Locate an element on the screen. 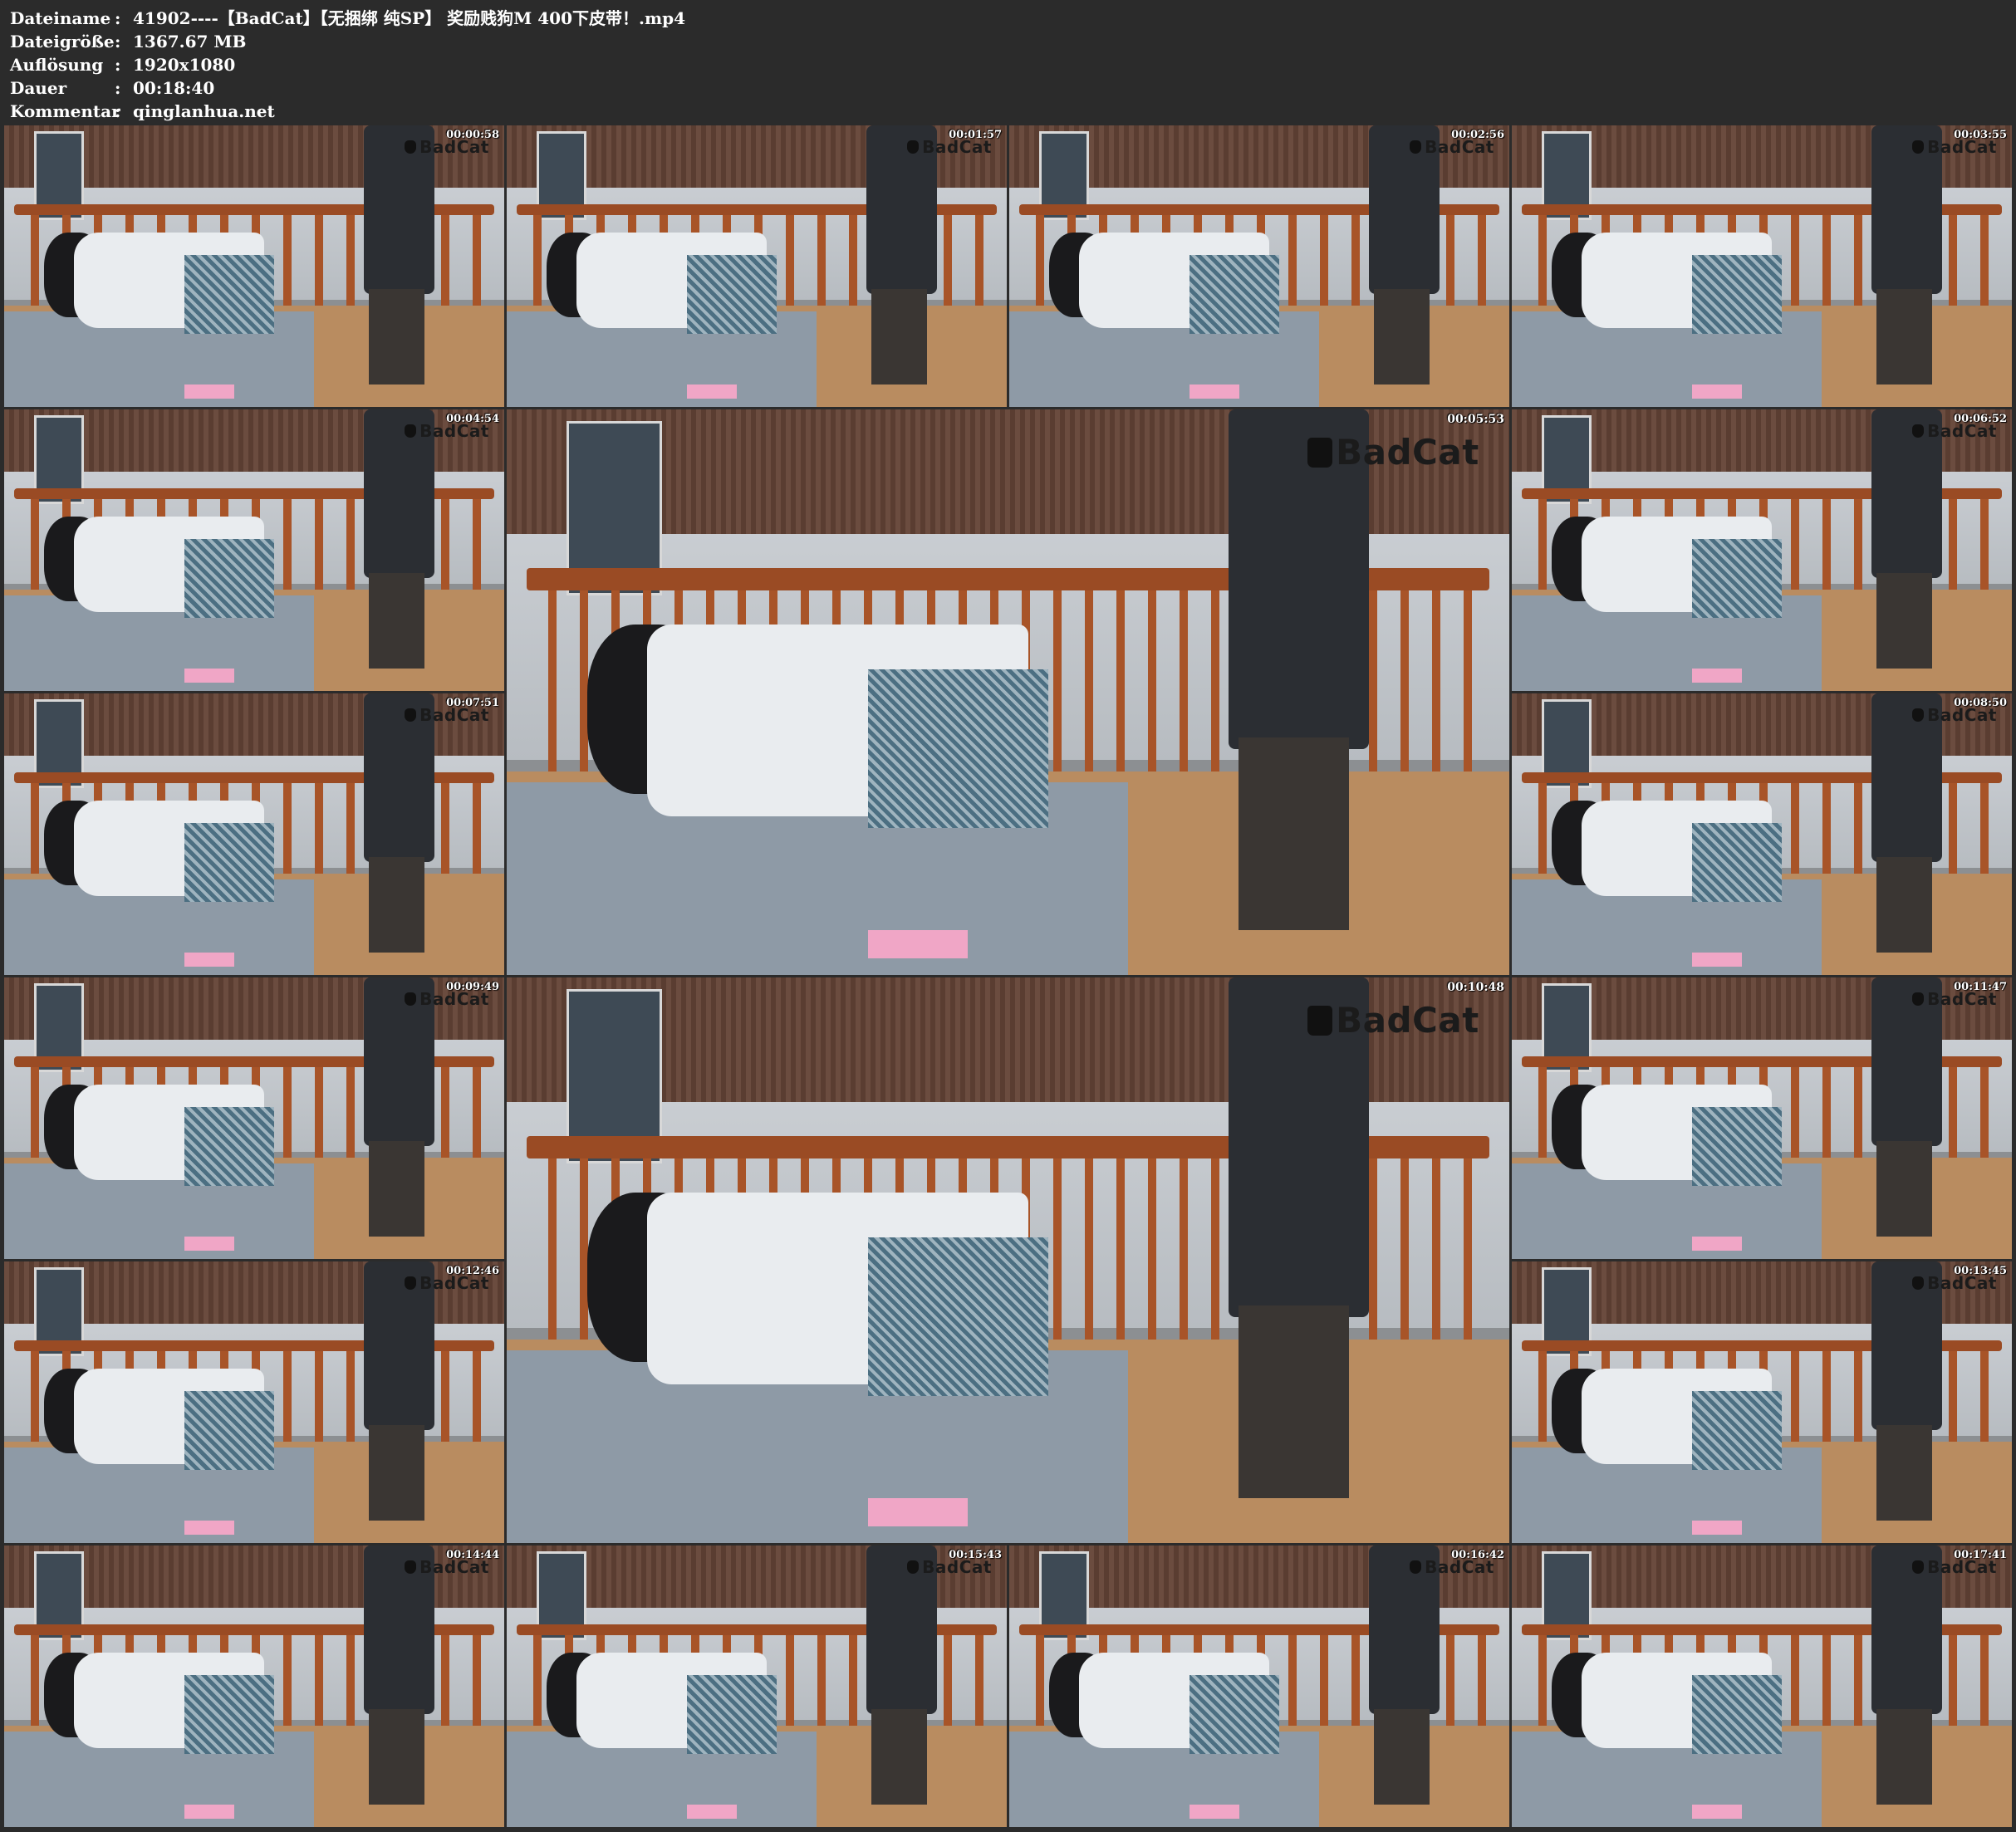  video-thumbnail: BadCat 00:01:57 is located at coordinates (757, 266).